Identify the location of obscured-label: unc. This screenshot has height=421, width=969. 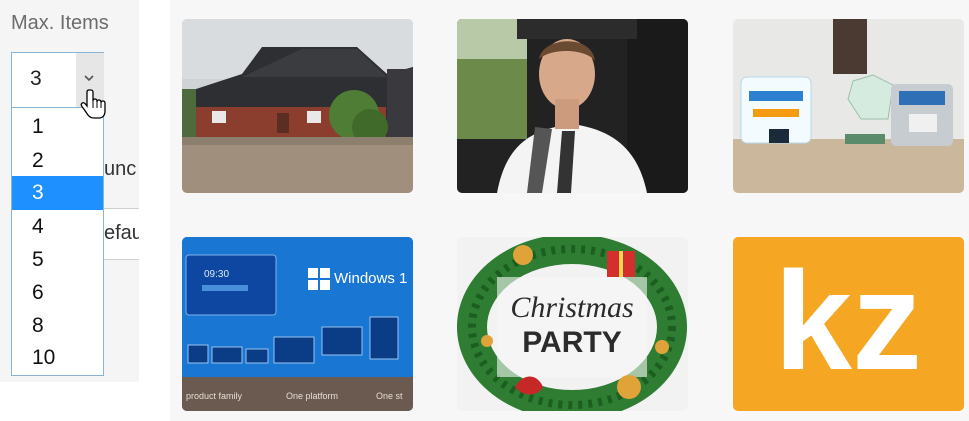
(120, 169).